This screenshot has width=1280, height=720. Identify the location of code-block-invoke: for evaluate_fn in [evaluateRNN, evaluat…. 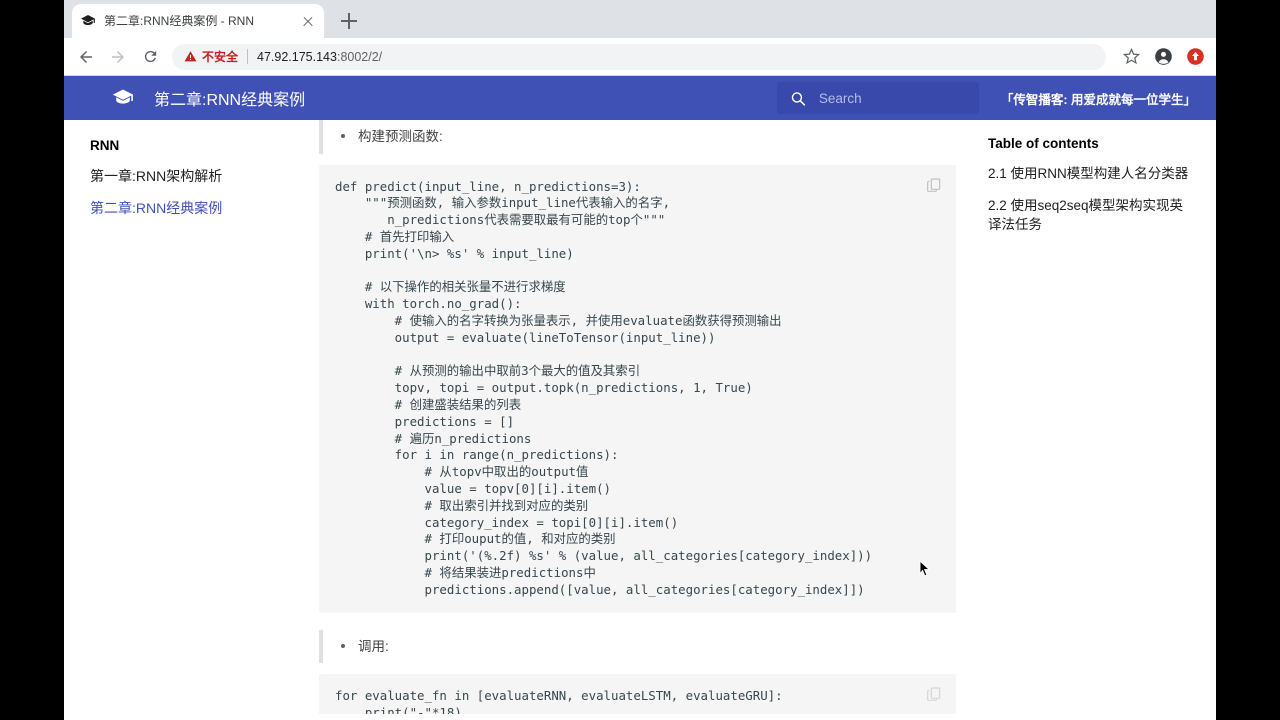
(637, 694).